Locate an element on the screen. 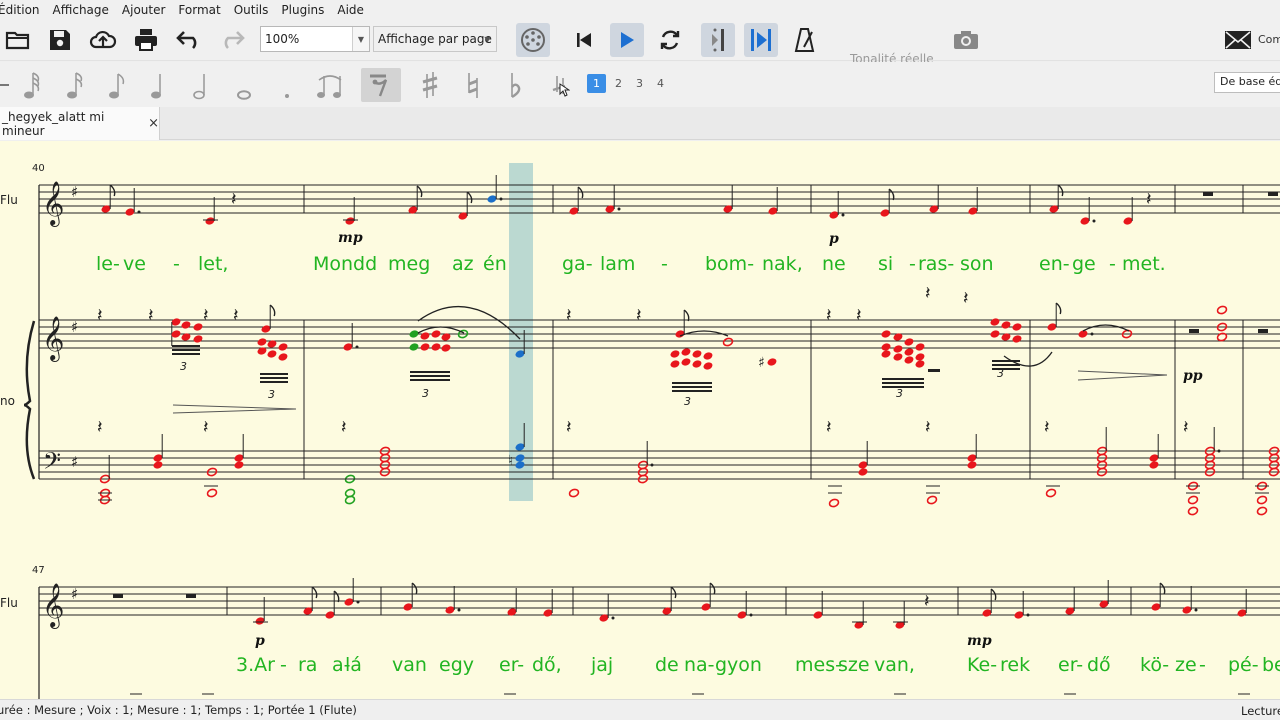  mixer-icon is located at coordinates (533, 40).